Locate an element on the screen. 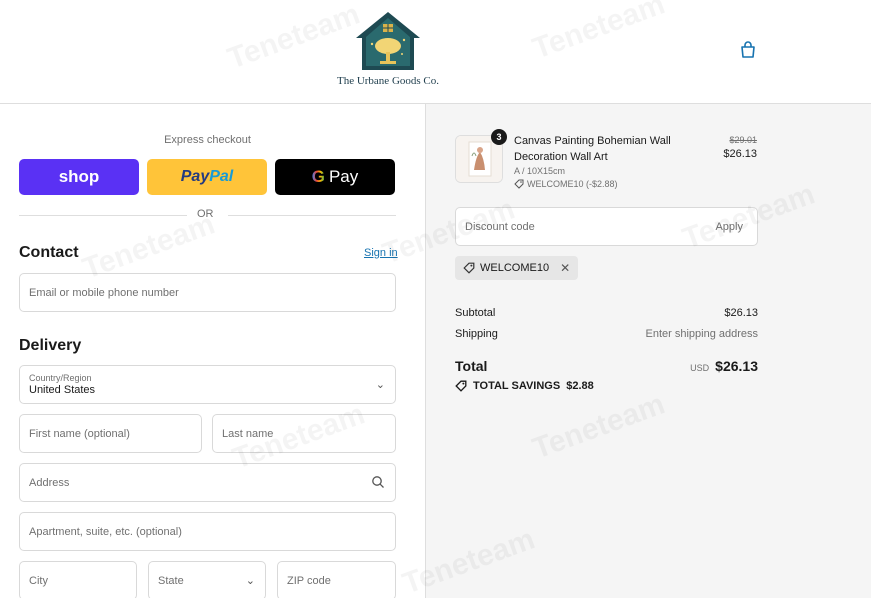 The width and height of the screenshot is (871, 598). city-placeholder: City is located at coordinates (38, 581).